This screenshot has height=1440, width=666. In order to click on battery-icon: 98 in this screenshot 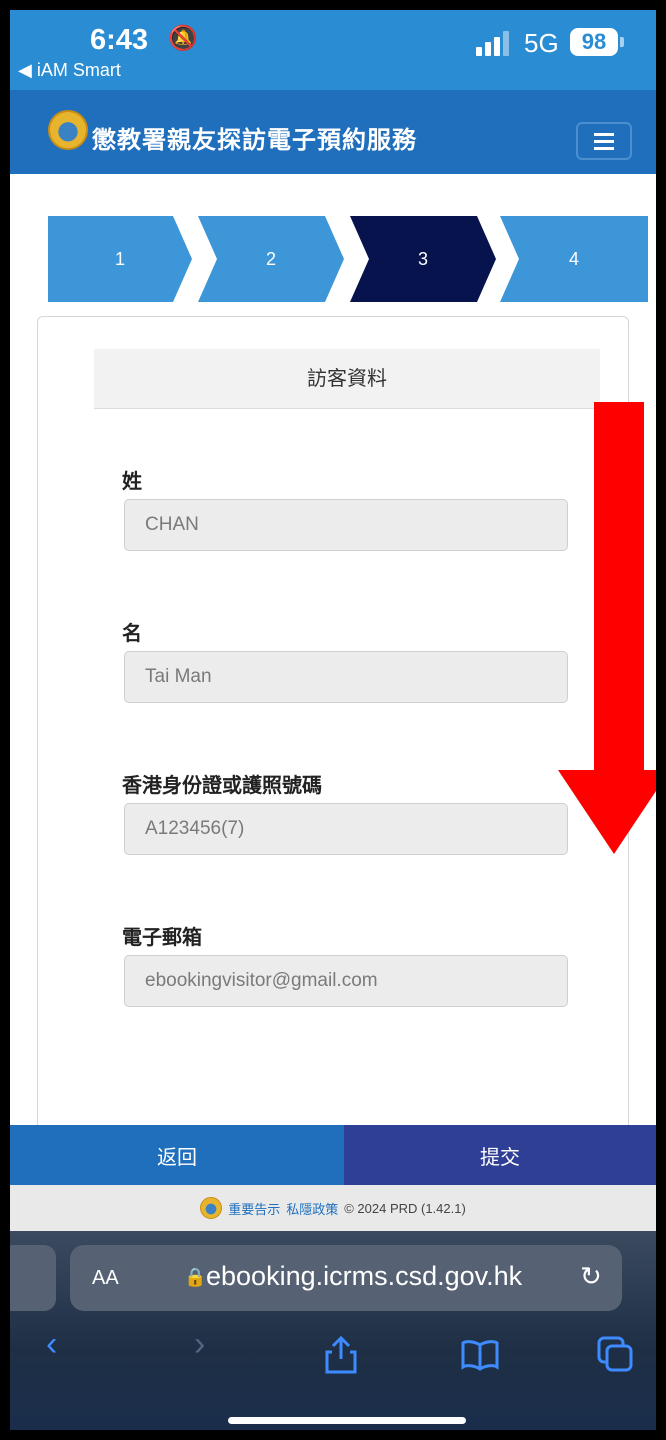, I will do `click(594, 42)`.